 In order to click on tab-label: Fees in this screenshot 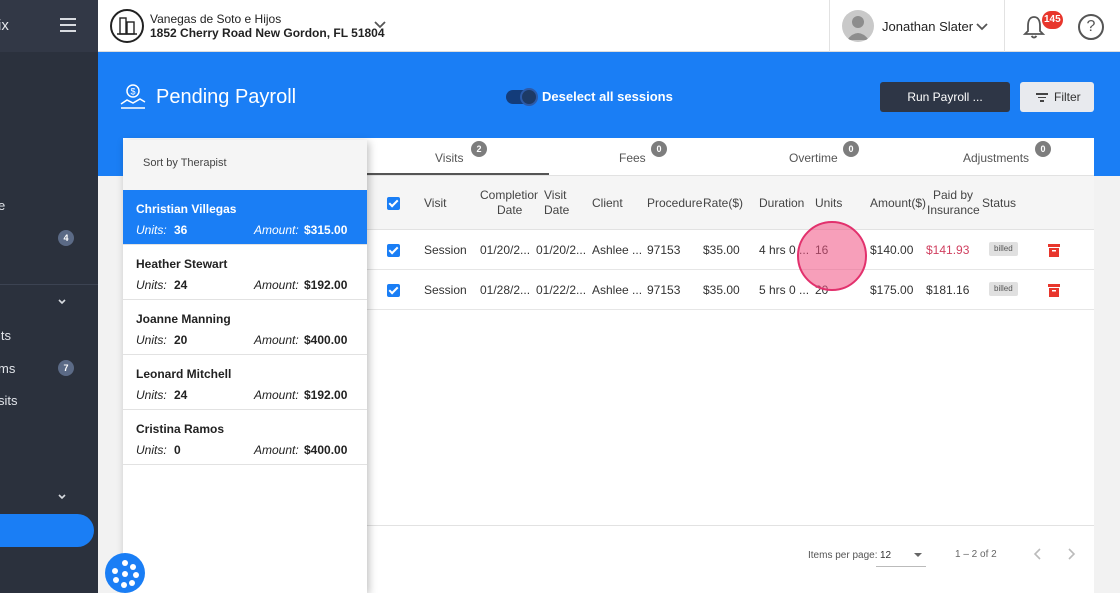, I will do `click(632, 158)`.